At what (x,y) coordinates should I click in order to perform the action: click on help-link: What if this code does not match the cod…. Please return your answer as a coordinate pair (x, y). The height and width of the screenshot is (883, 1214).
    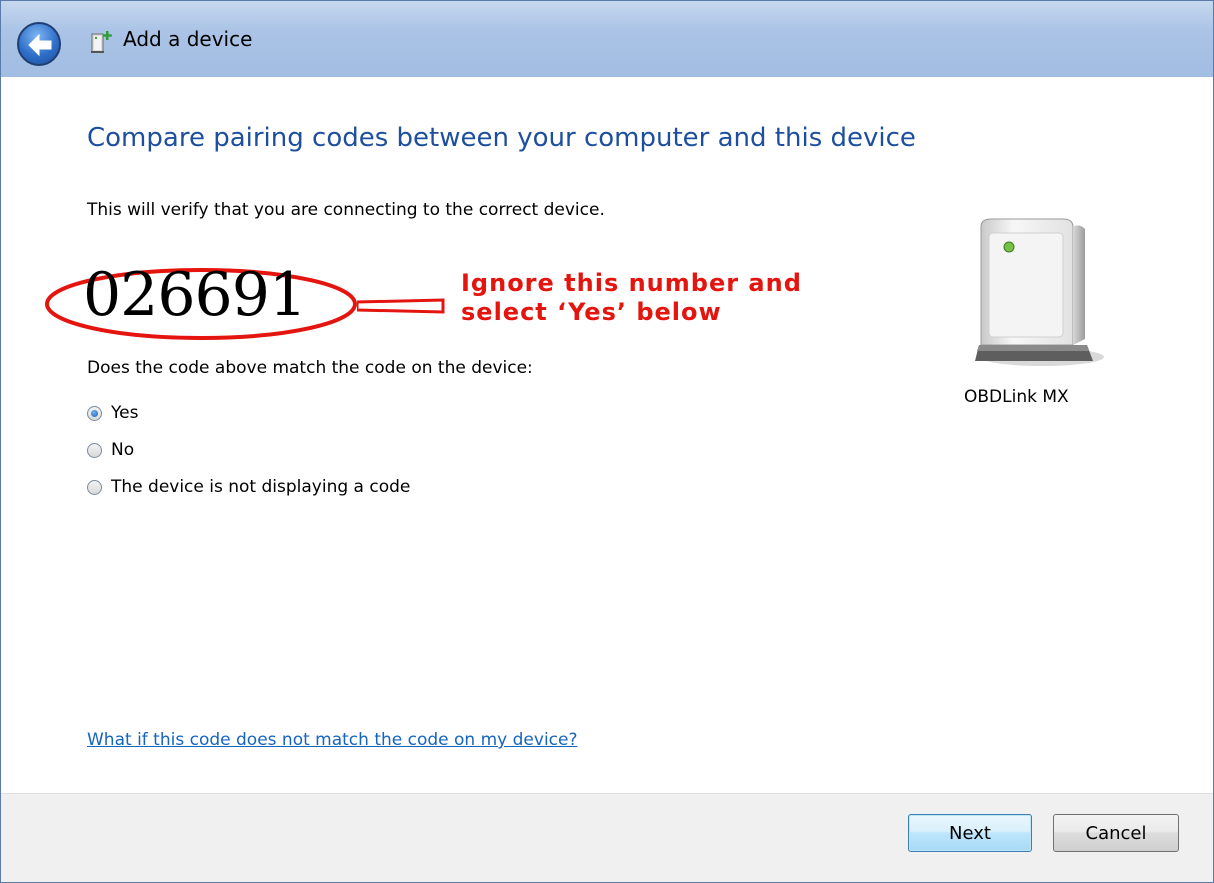
    Looking at the image, I should click on (332, 740).